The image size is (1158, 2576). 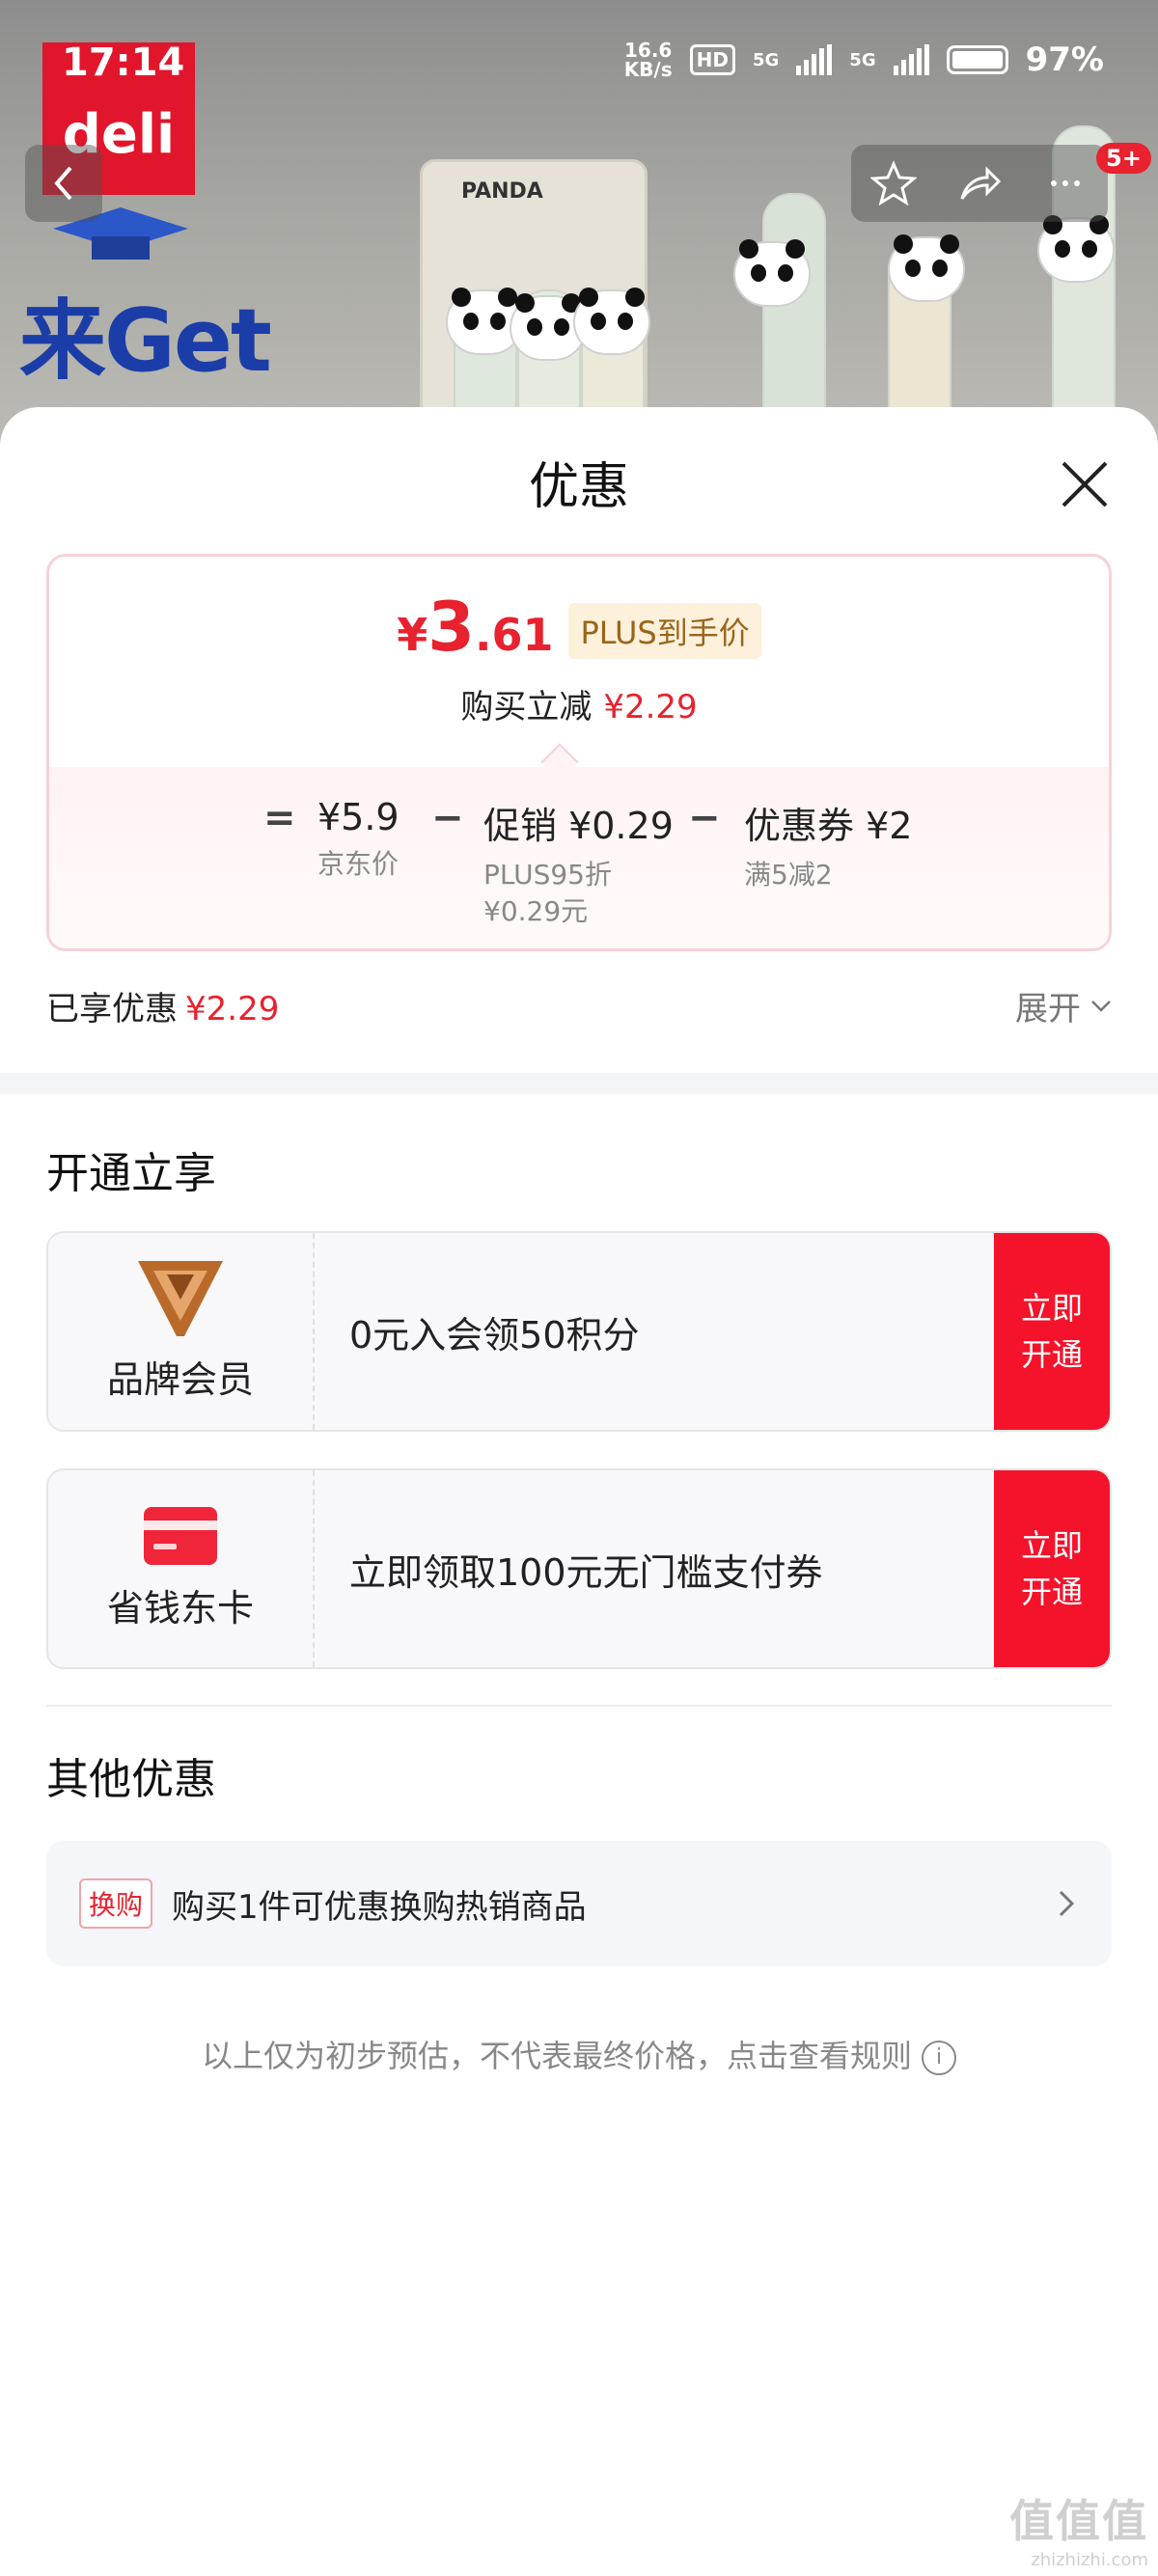 I want to click on top-actions, so click(x=979, y=184).